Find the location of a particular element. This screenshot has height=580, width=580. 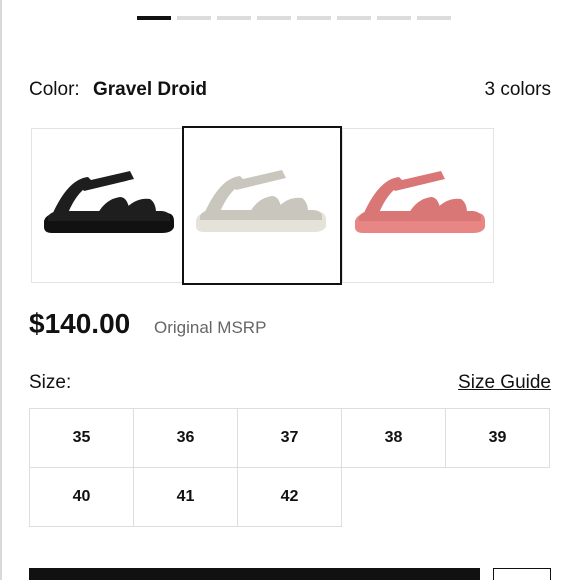

size-option: 38 is located at coordinates (393, 438).